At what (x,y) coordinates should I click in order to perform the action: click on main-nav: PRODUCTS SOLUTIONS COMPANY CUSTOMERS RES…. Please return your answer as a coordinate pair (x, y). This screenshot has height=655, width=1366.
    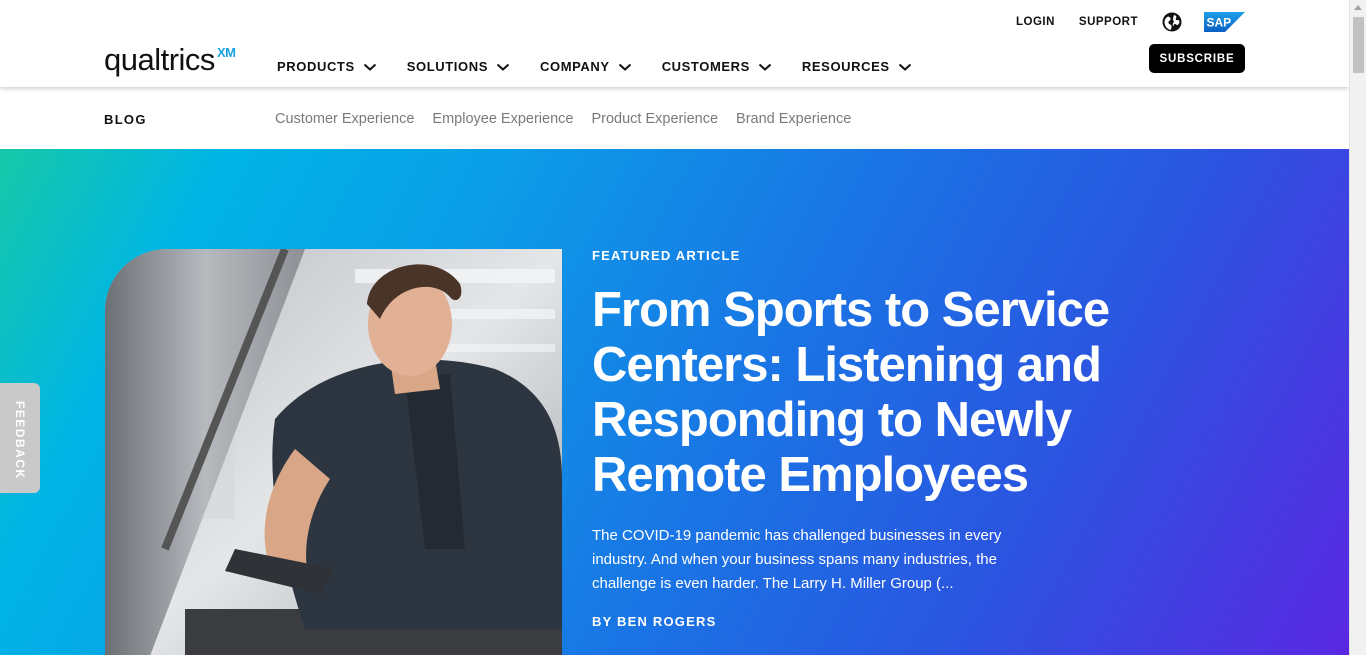
    Looking at the image, I should click on (609, 66).